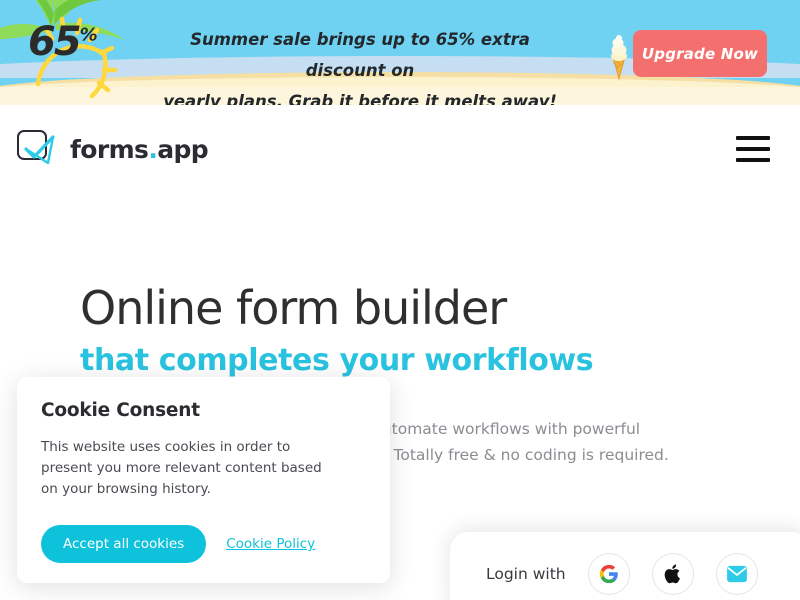  I want to click on logo-text-tld: app, so click(183, 149).